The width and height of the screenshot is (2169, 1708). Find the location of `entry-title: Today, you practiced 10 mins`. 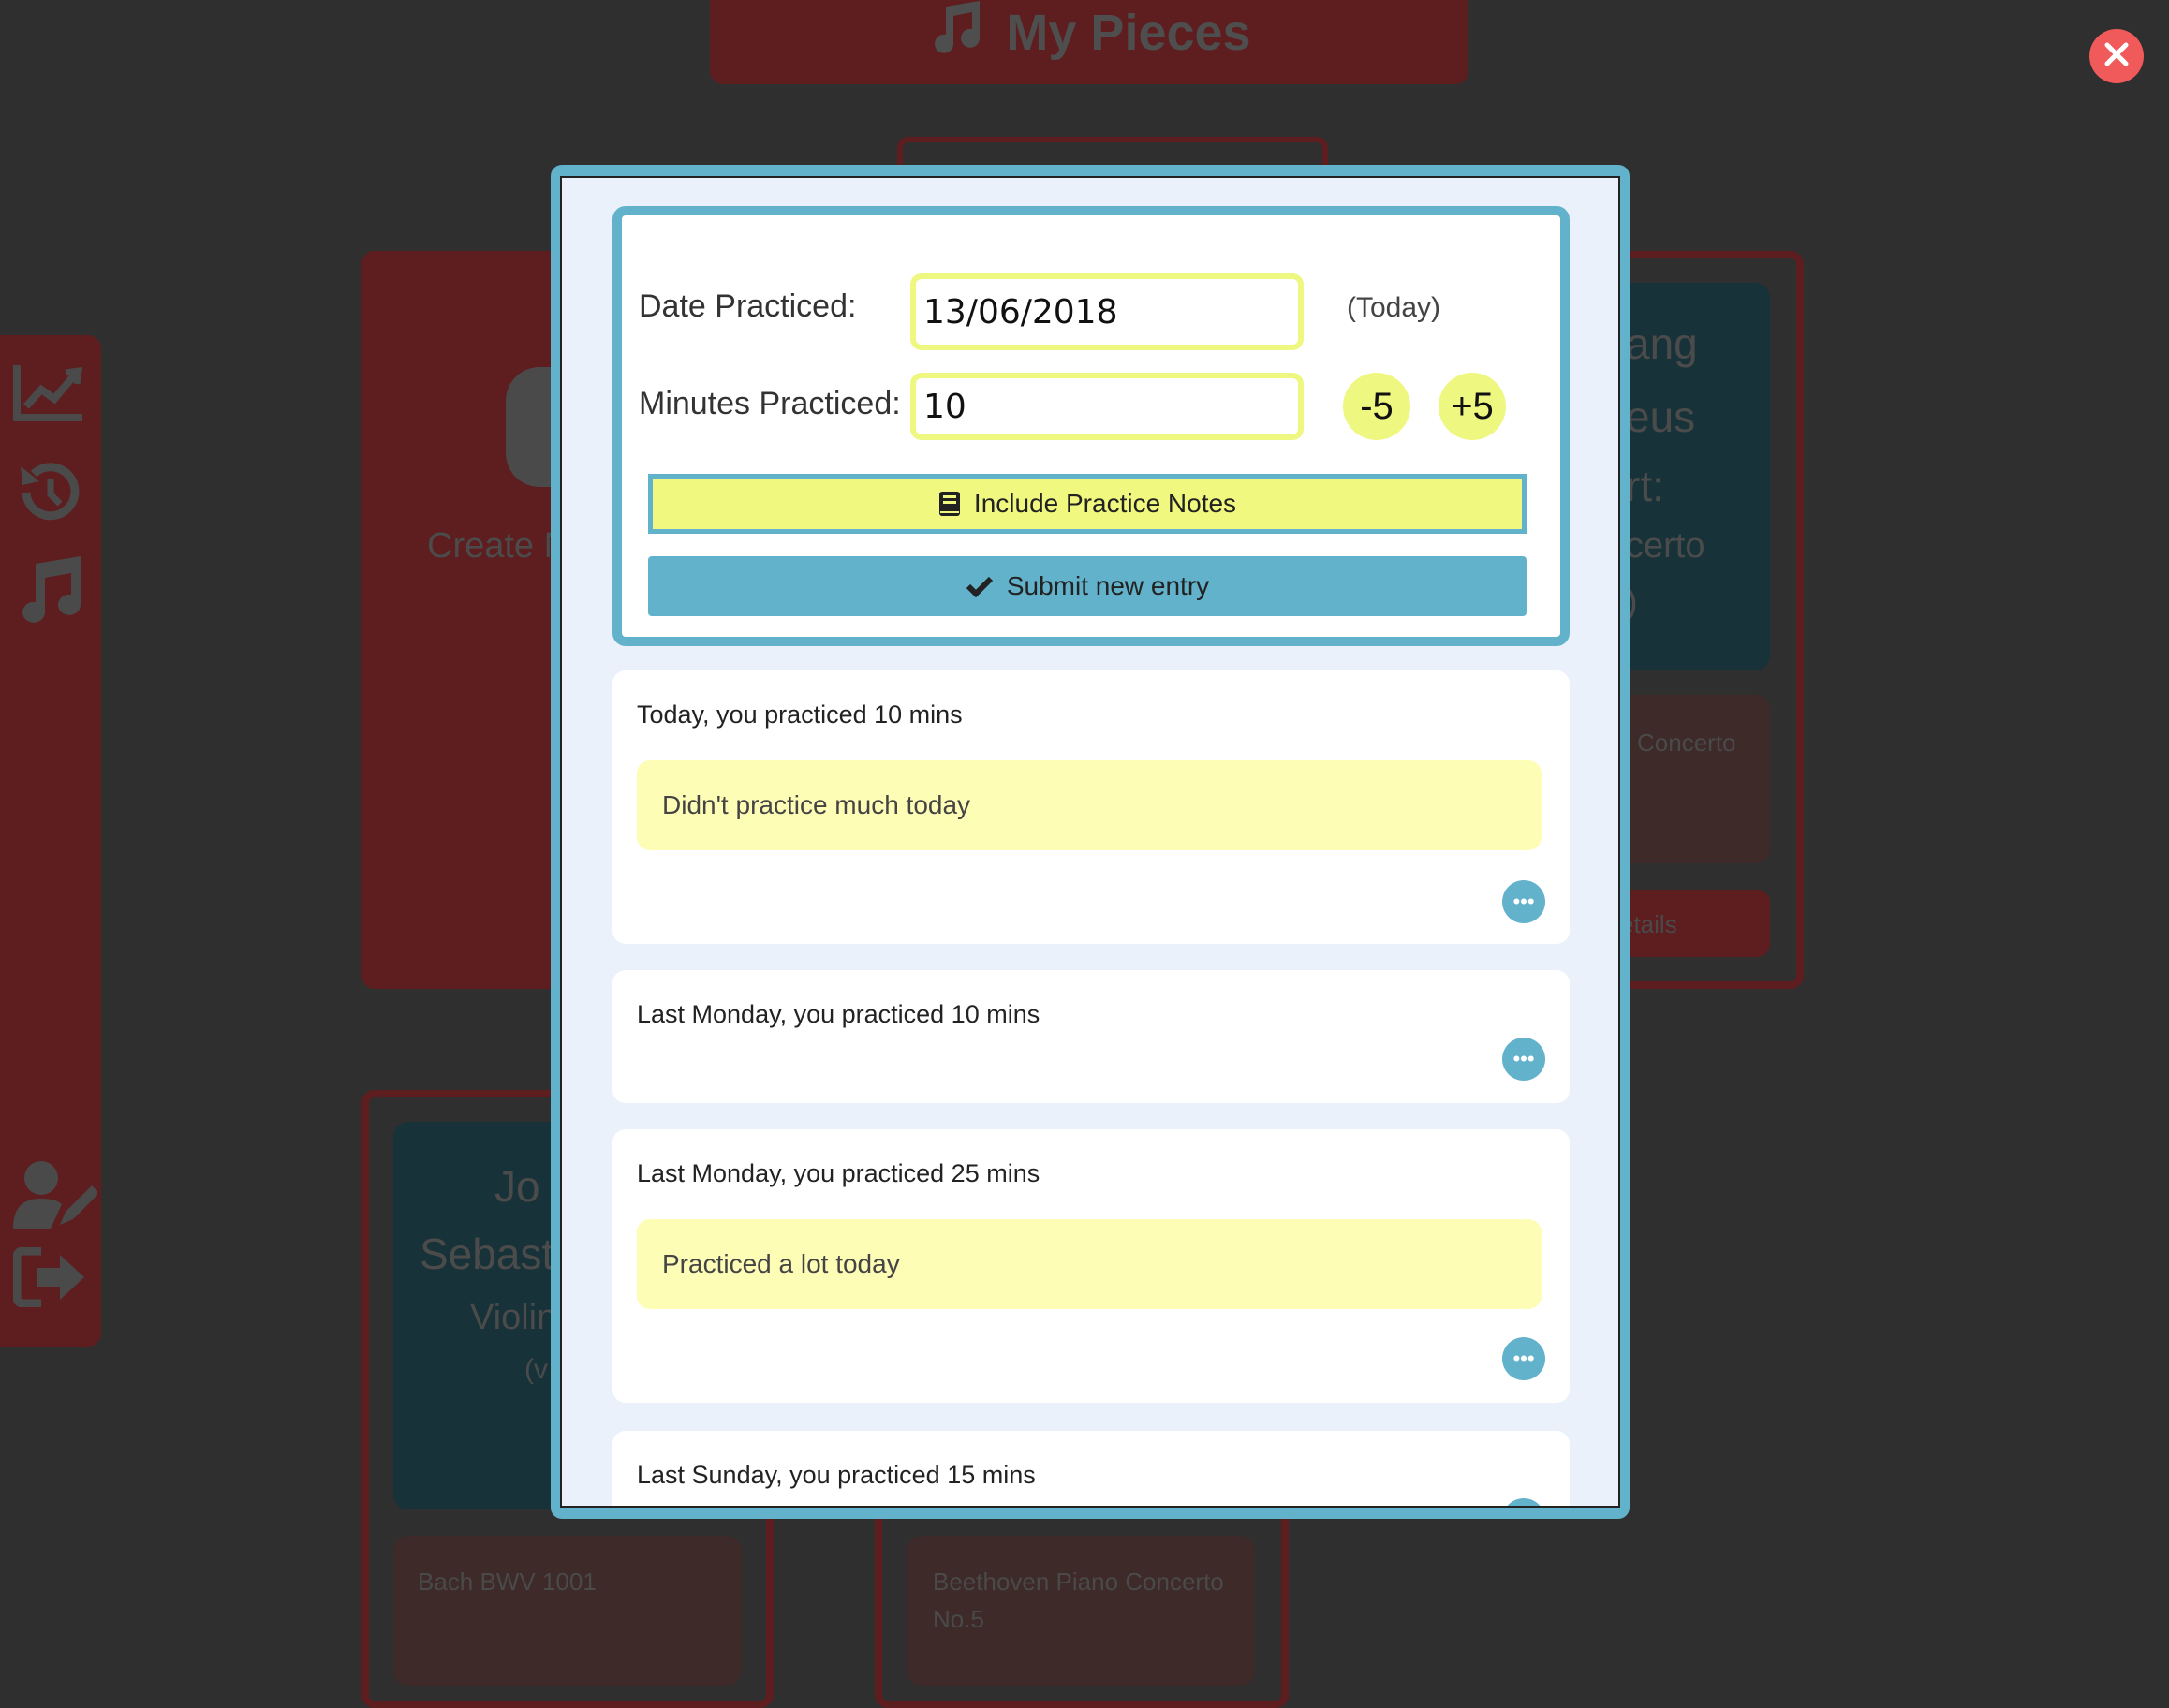

entry-title: Today, you practiced 10 mins is located at coordinates (800, 714).